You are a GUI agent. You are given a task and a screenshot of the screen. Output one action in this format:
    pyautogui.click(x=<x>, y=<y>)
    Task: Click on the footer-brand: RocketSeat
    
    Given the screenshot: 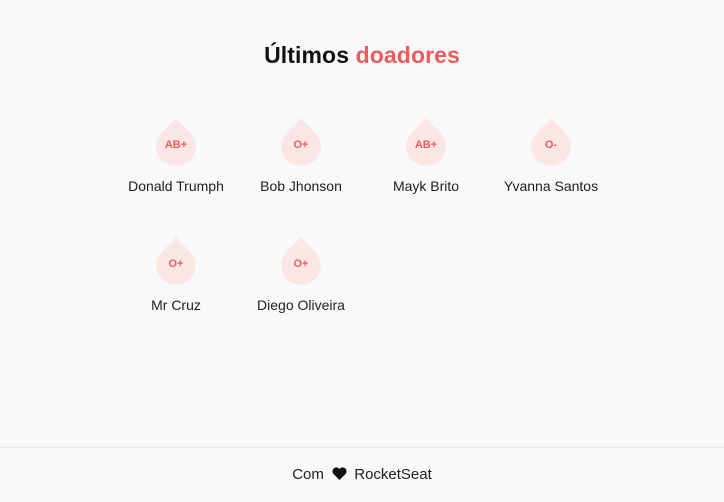 What is the action you would take?
    pyautogui.click(x=393, y=474)
    